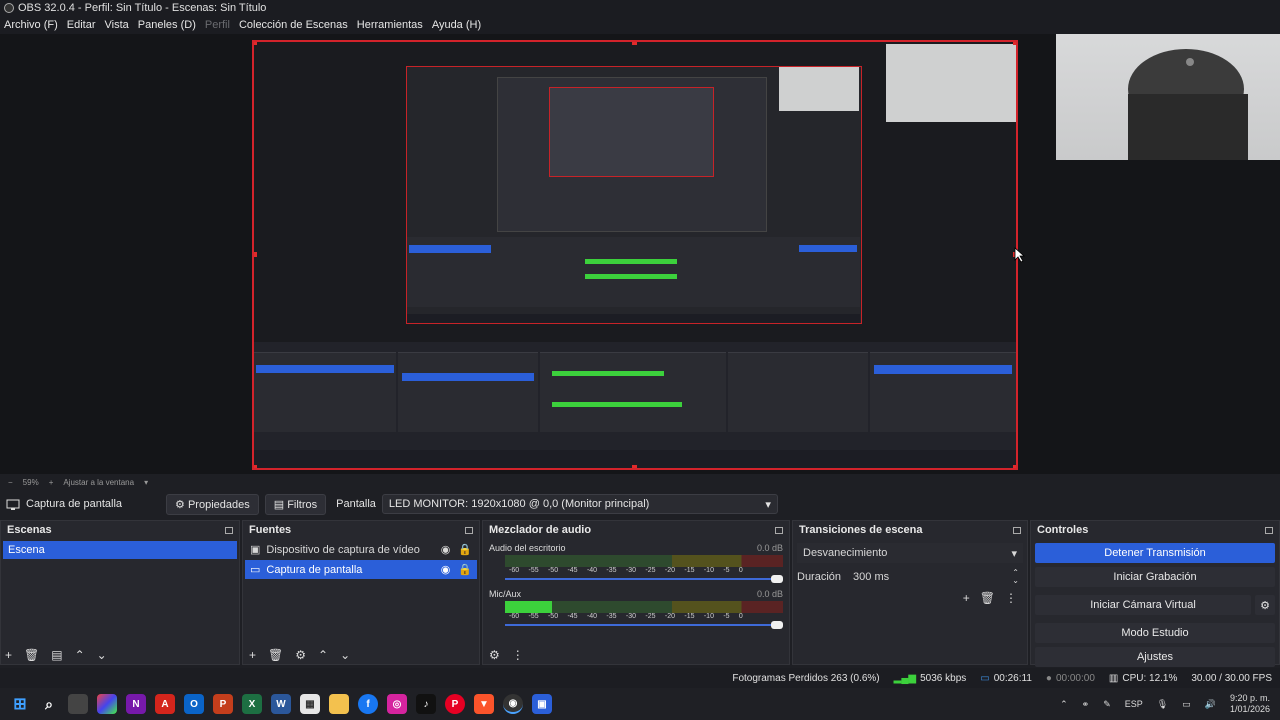  Describe the element at coordinates (987, 598) in the screenshot. I see `remove-transition-button: 🗑` at that location.